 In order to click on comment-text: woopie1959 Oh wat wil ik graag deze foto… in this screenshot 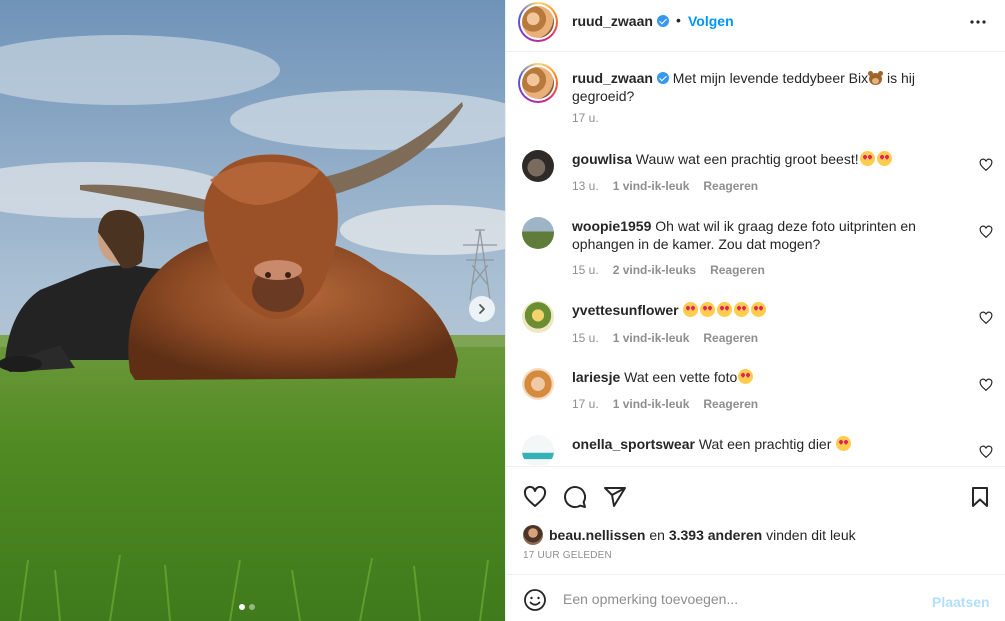, I will do `click(744, 235)`.